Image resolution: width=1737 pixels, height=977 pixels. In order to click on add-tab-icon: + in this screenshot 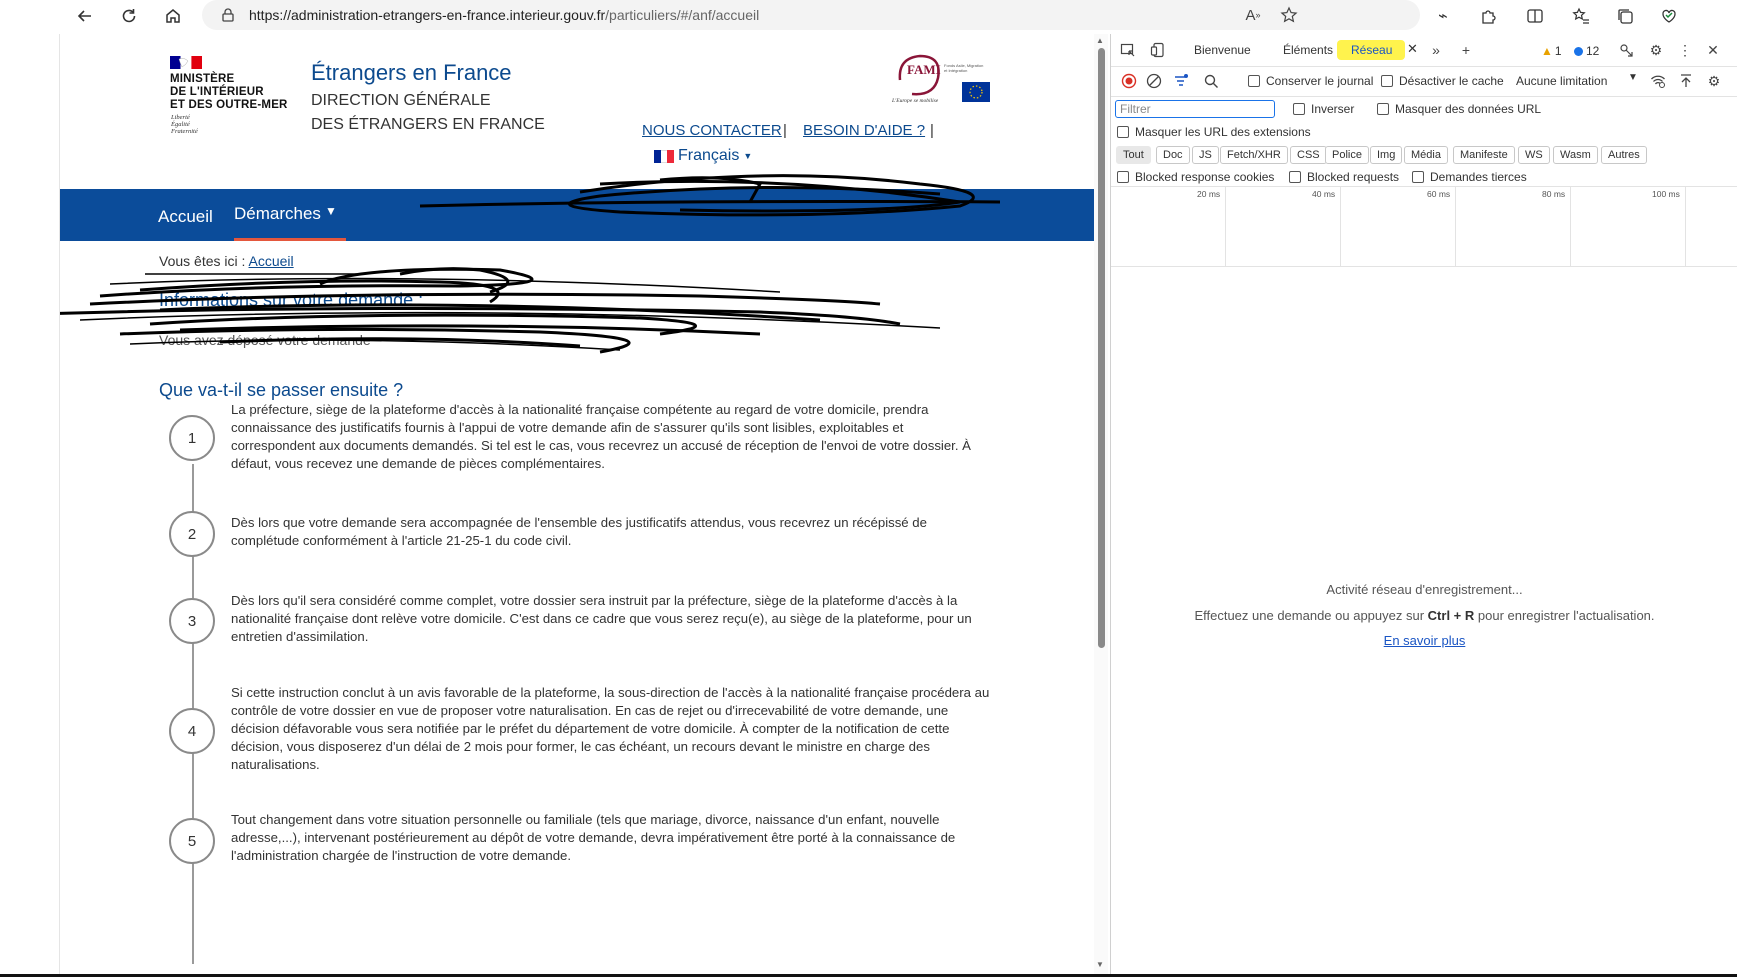, I will do `click(1466, 50)`.